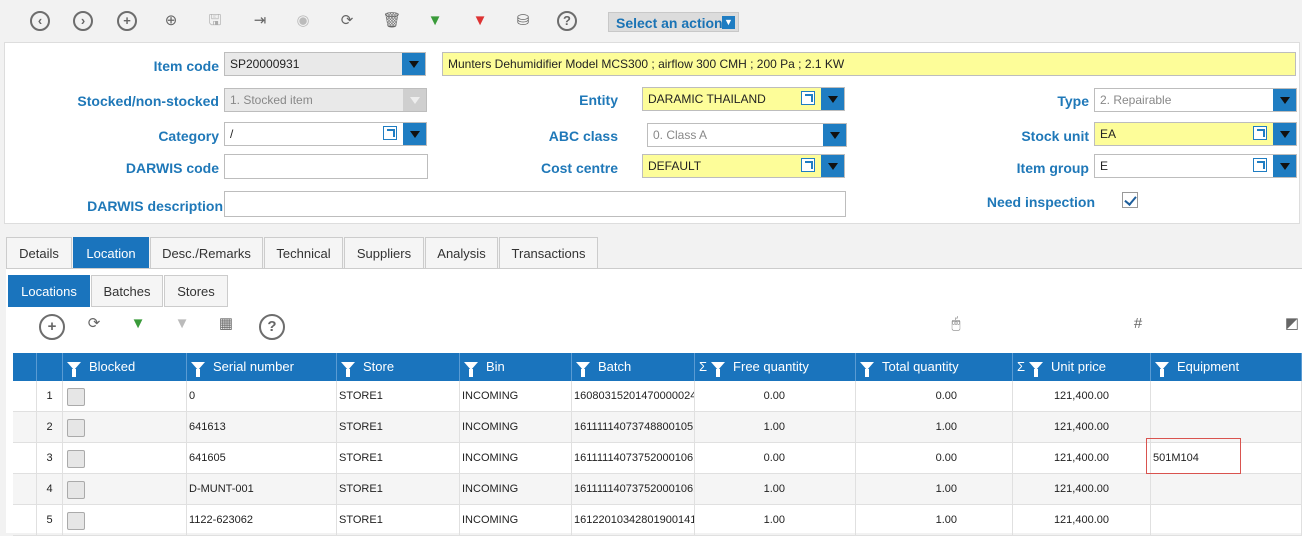 Image resolution: width=1302 pixels, height=536 pixels. Describe the element at coordinates (206, 253) in the screenshot. I see `tab-desc-remarks: Desc./Remarks` at that location.